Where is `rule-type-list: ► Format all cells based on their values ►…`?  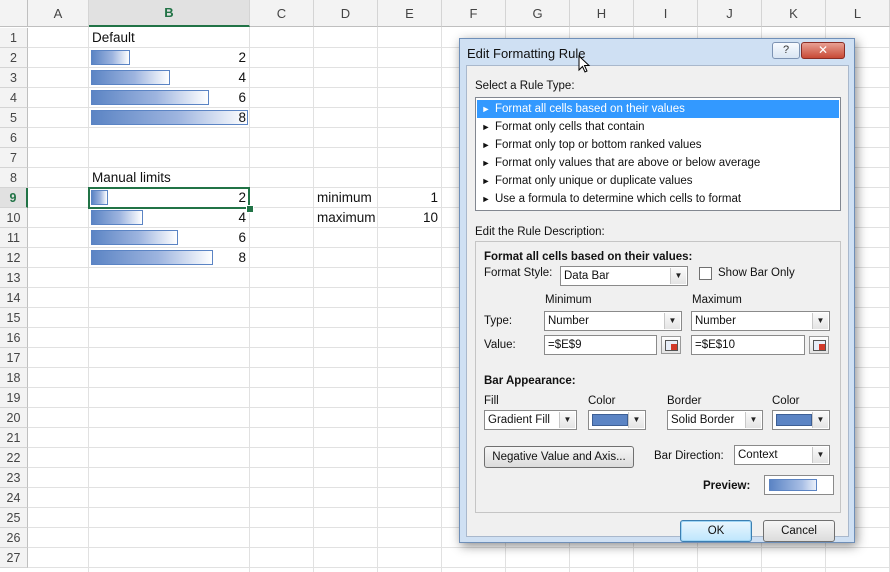 rule-type-list: ► Format all cells based on their values ►… is located at coordinates (658, 154).